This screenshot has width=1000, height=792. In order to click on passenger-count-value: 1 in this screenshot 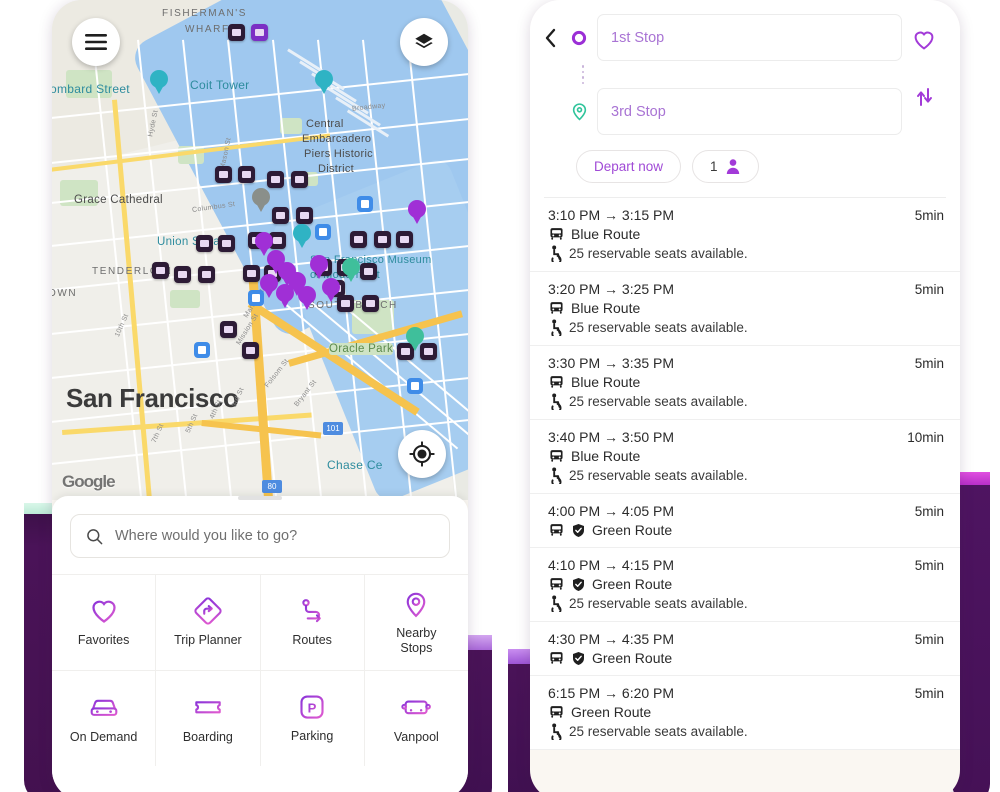, I will do `click(714, 166)`.